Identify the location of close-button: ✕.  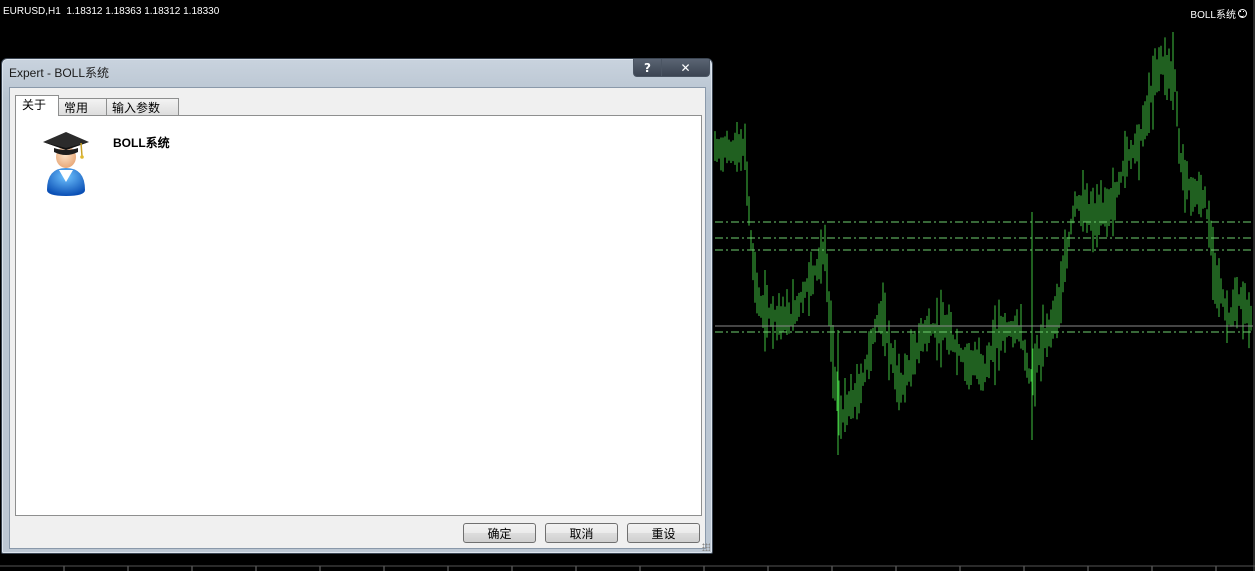
(686, 68).